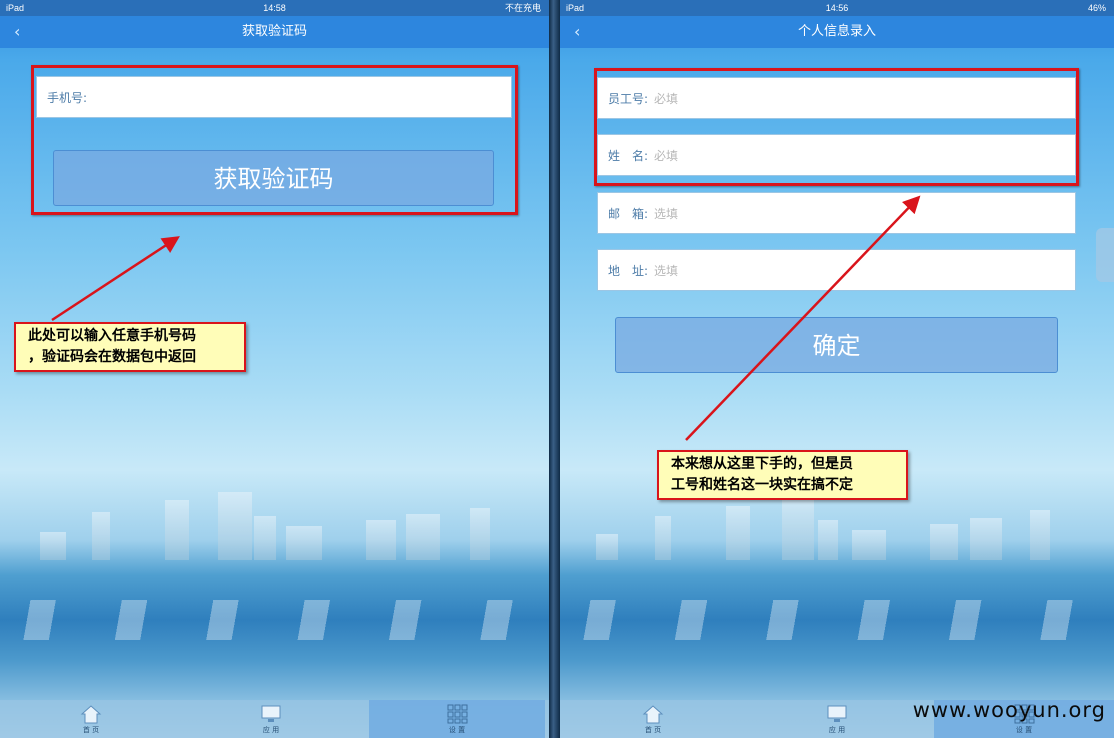  I want to click on charging-status: 不在充电, so click(522, 8).